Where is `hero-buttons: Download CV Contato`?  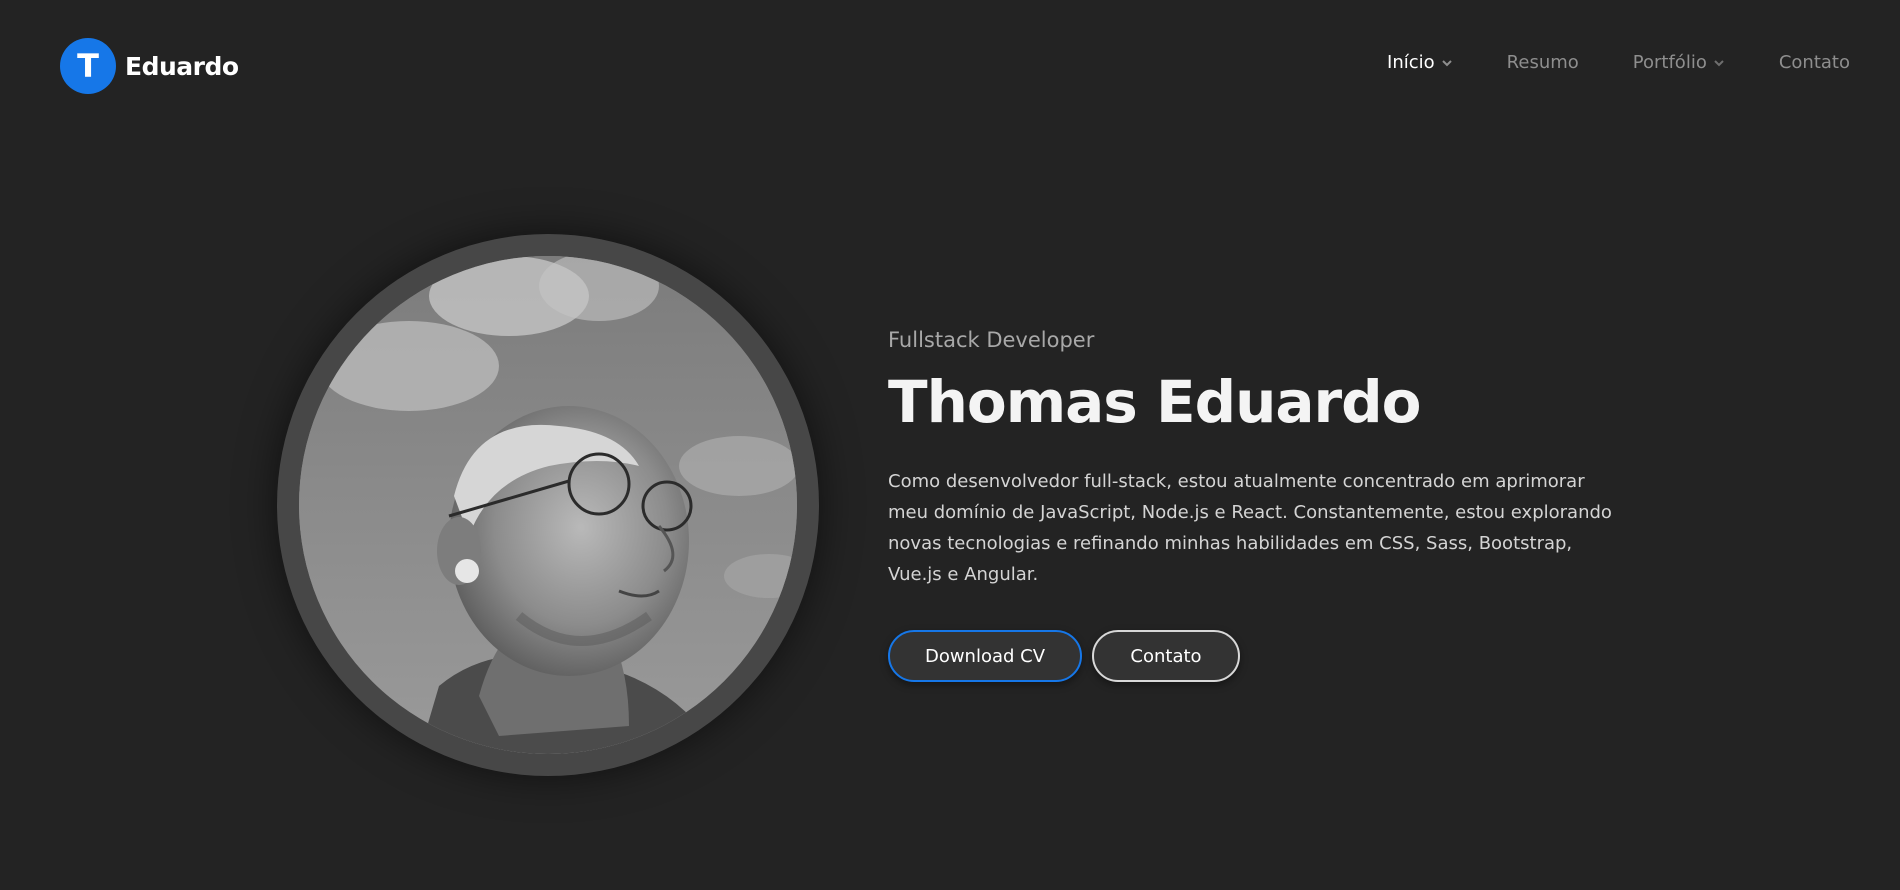 hero-buttons: Download CV Contato is located at coordinates (1268, 656).